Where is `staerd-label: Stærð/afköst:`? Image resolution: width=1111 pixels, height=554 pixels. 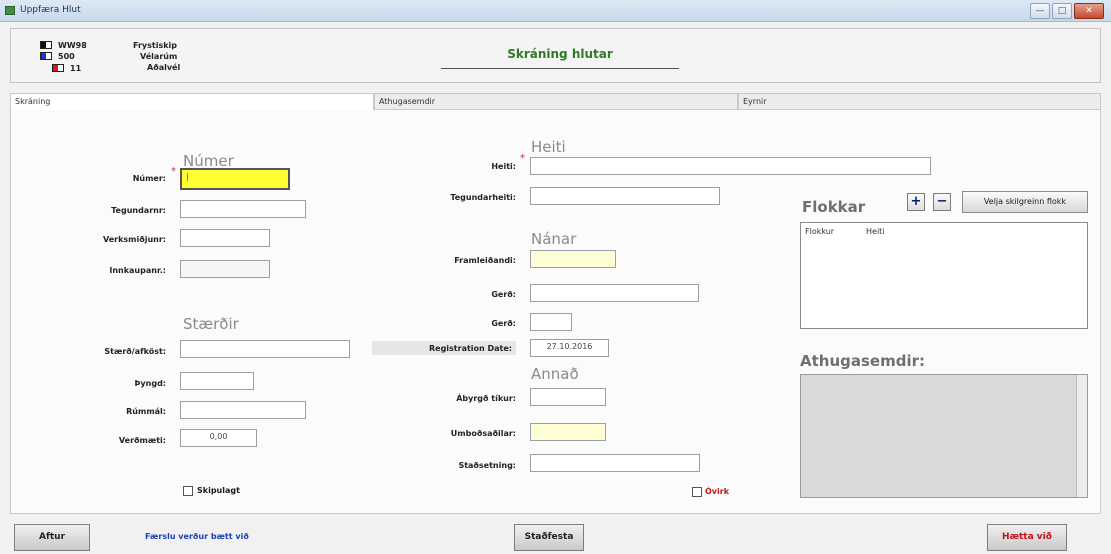
staerd-label: Stærð/afköst: is located at coordinates (135, 351).